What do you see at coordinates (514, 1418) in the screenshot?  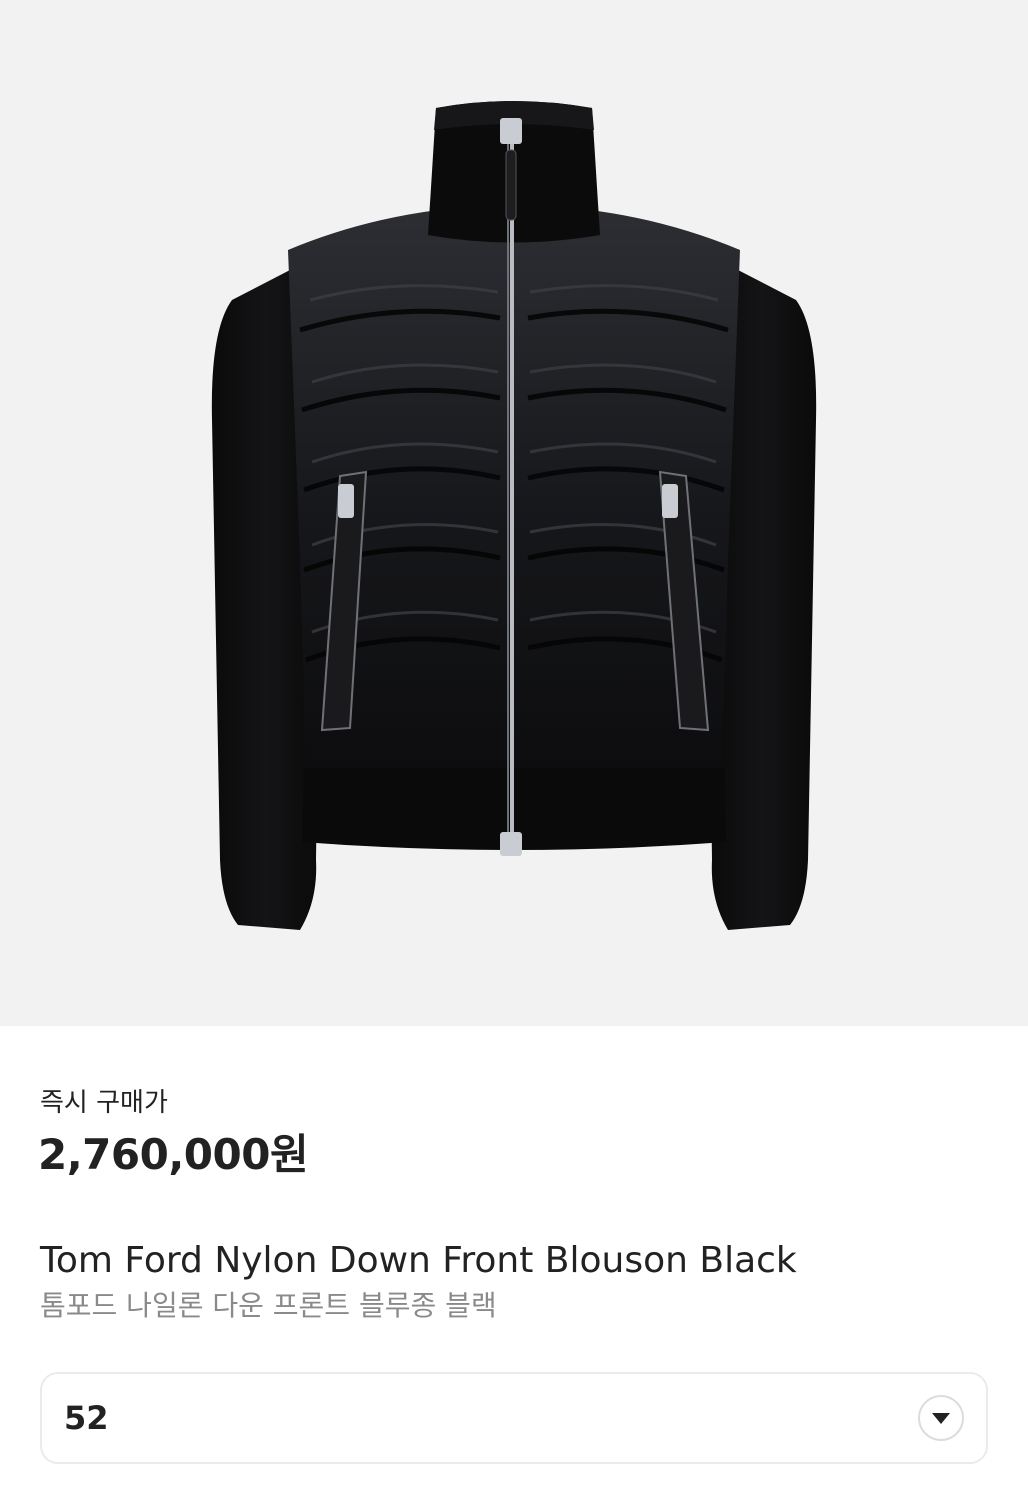 I see `size-select: 52` at bounding box center [514, 1418].